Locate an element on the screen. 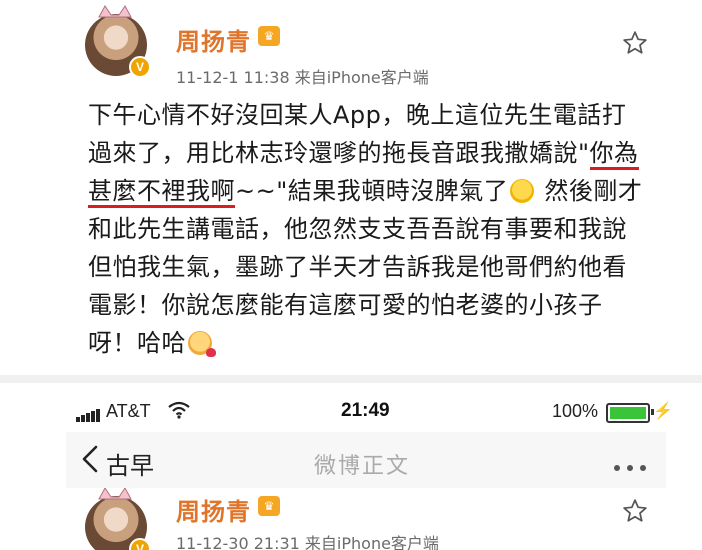  content-text-quote-end: ~~"結果我頓時沒脾氣了 is located at coordinates (372, 191).